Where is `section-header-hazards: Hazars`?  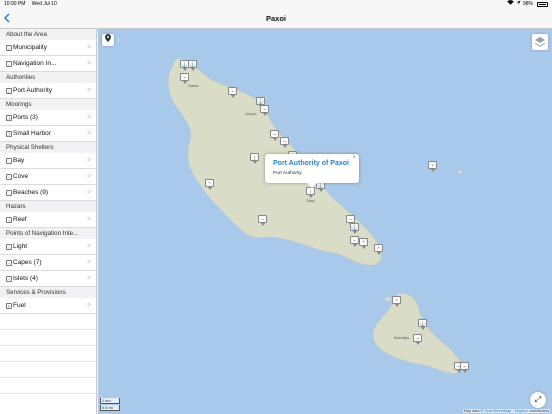
section-header-hazards: Hazars is located at coordinates (48, 206).